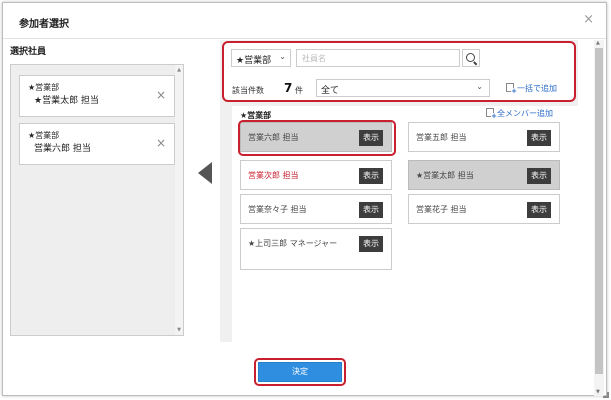 The width and height of the screenshot is (611, 400). What do you see at coordinates (330, 91) in the screenshot?
I see `scope-select-value: 全て` at bounding box center [330, 91].